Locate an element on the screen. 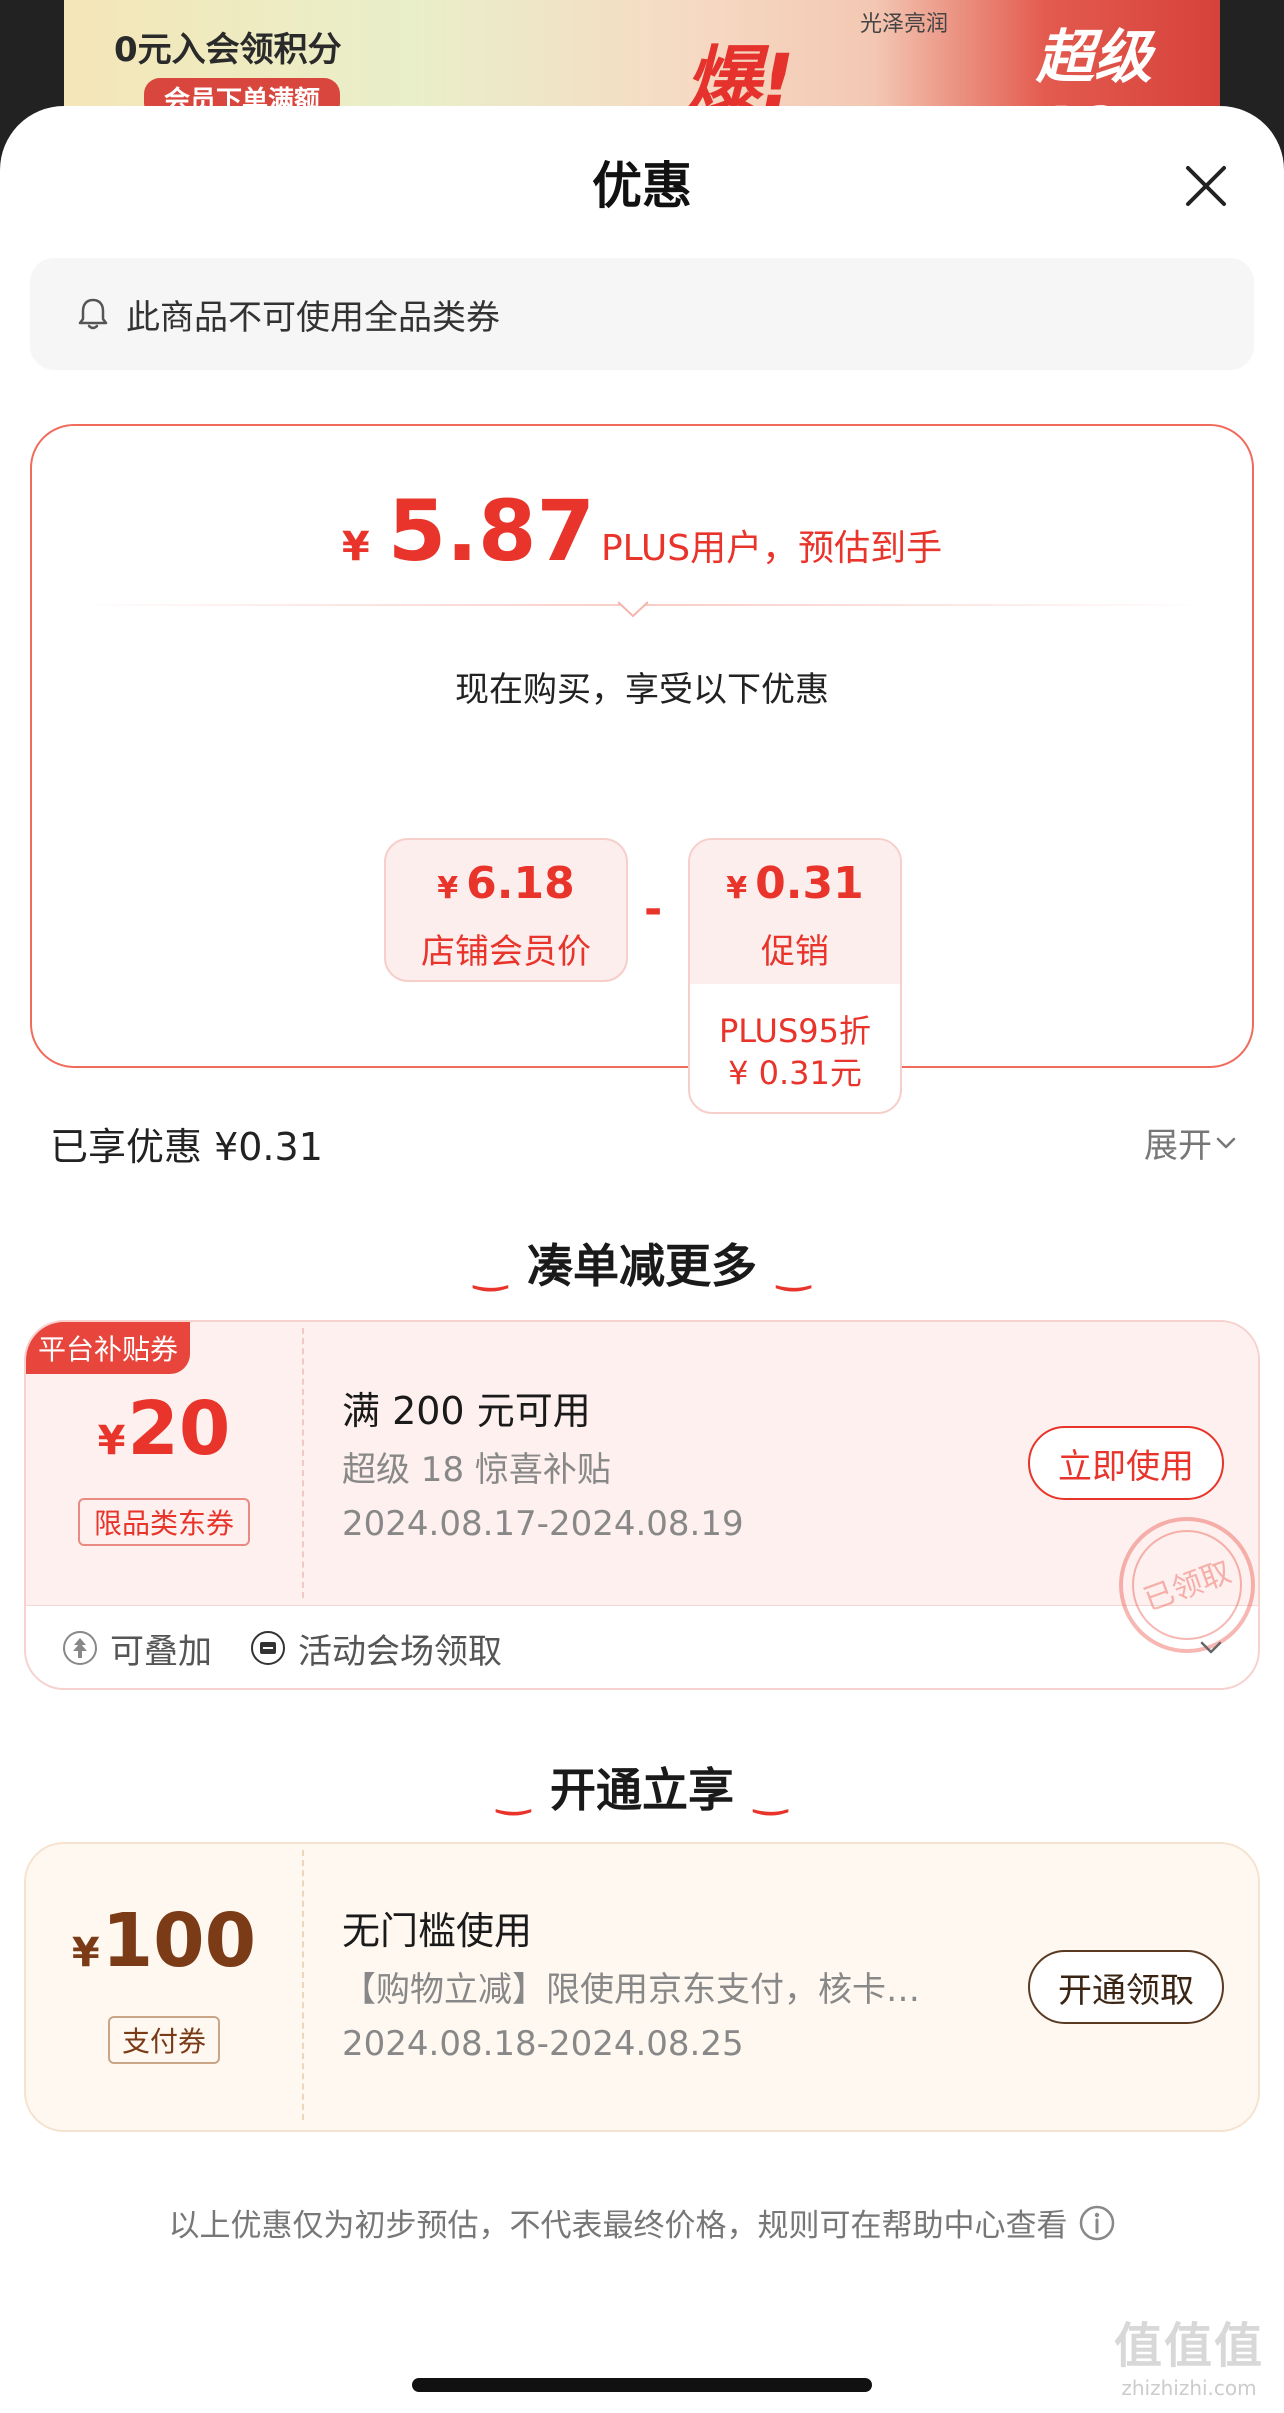 The height and width of the screenshot is (2413, 1284). open-claim-button: 开通领取 is located at coordinates (1126, 1987).